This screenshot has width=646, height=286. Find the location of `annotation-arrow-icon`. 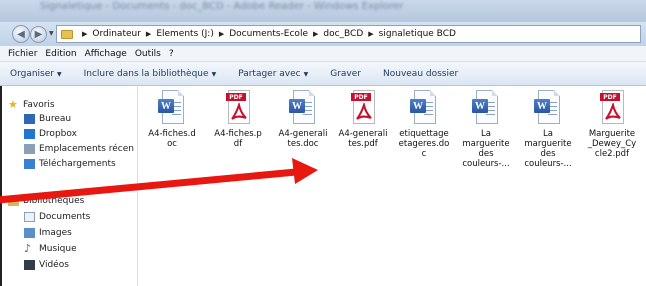

annotation-arrow-icon is located at coordinates (159, 181).